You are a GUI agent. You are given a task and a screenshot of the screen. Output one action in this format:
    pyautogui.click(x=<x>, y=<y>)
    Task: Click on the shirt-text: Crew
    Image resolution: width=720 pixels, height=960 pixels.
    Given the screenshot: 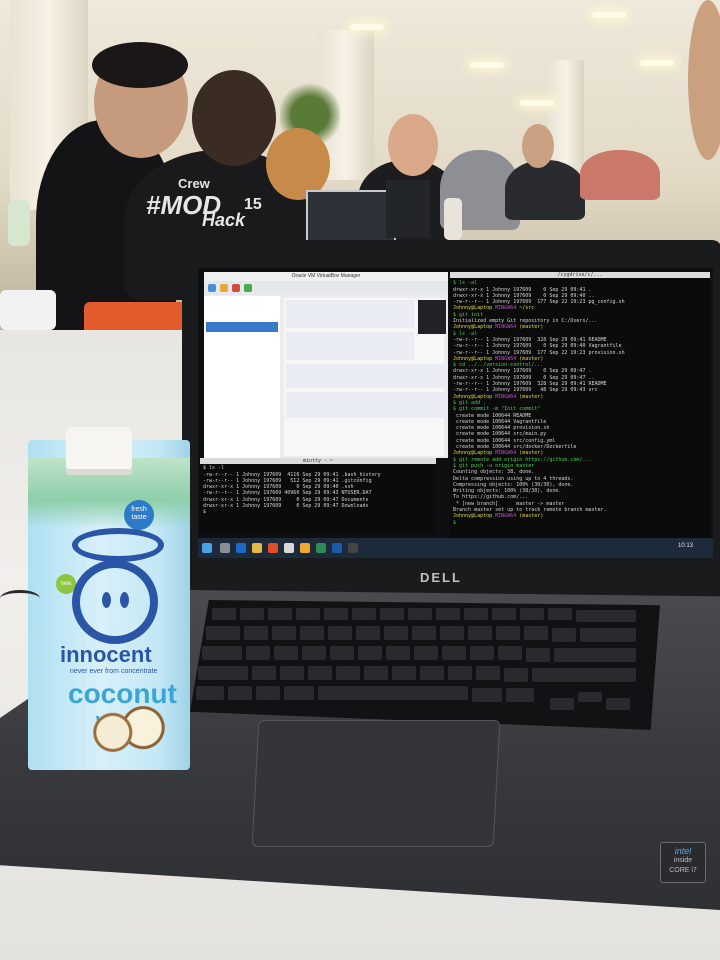 What is the action you would take?
    pyautogui.click(x=194, y=183)
    